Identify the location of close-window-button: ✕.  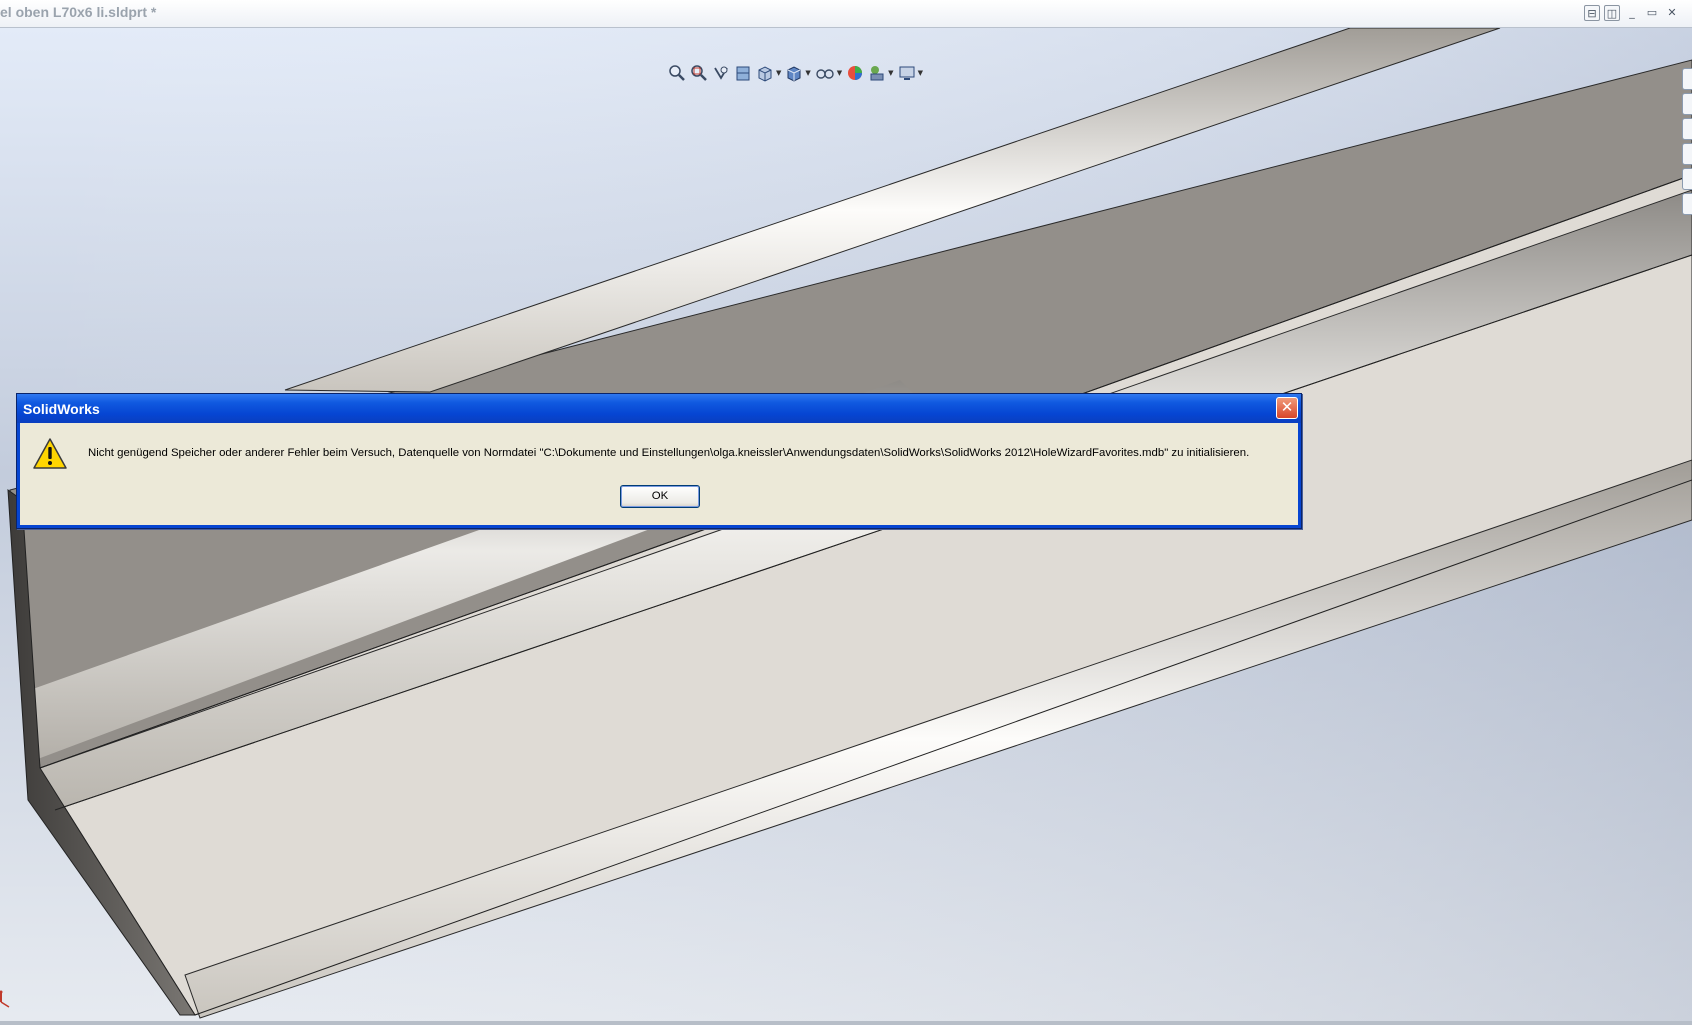
(1672, 13).